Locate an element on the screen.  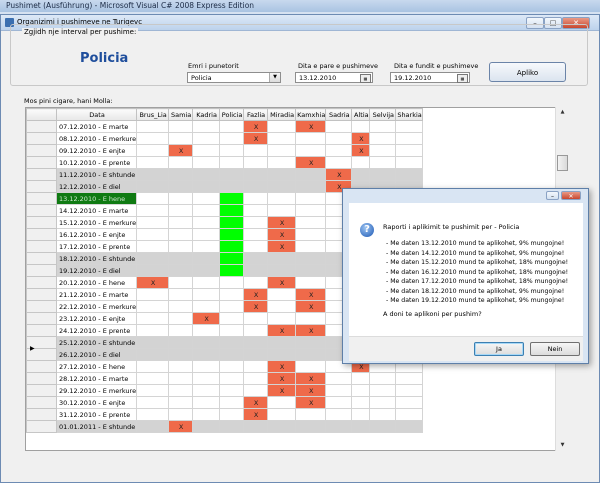
date-cell: 19.12.2010 - E diel is located at coordinates (96, 270).